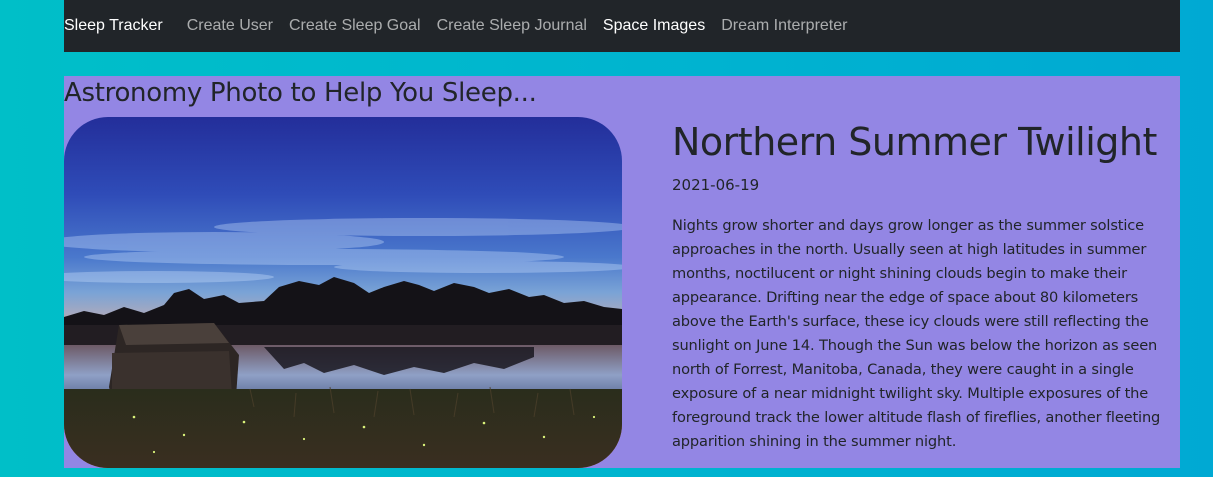 The height and width of the screenshot is (477, 1213). I want to click on nav-link-create-sleep-journal: Create Sleep Journal, so click(512, 26).